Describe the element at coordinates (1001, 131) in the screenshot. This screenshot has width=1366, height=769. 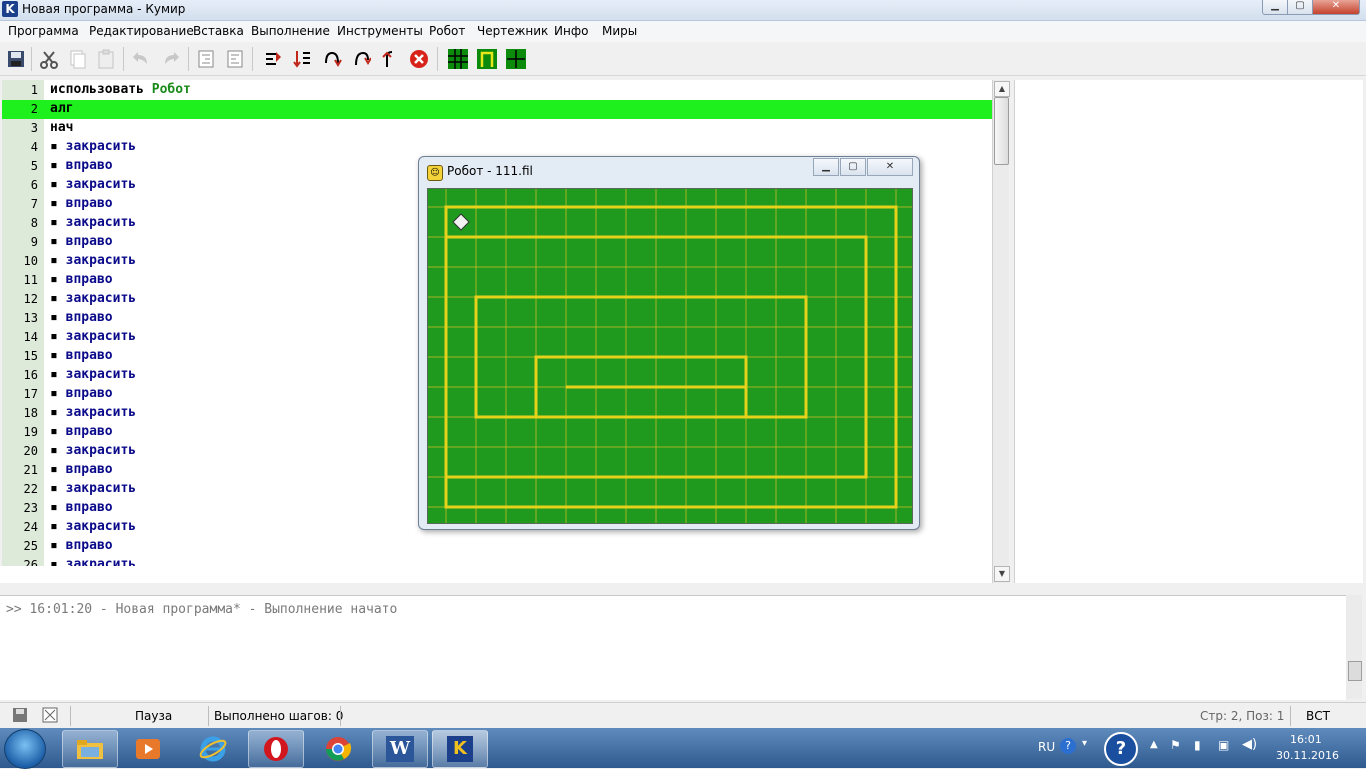
I see `scrollbar-thumb` at that location.